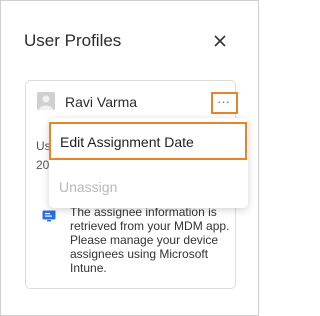  I want to click on close-button, so click(220, 41).